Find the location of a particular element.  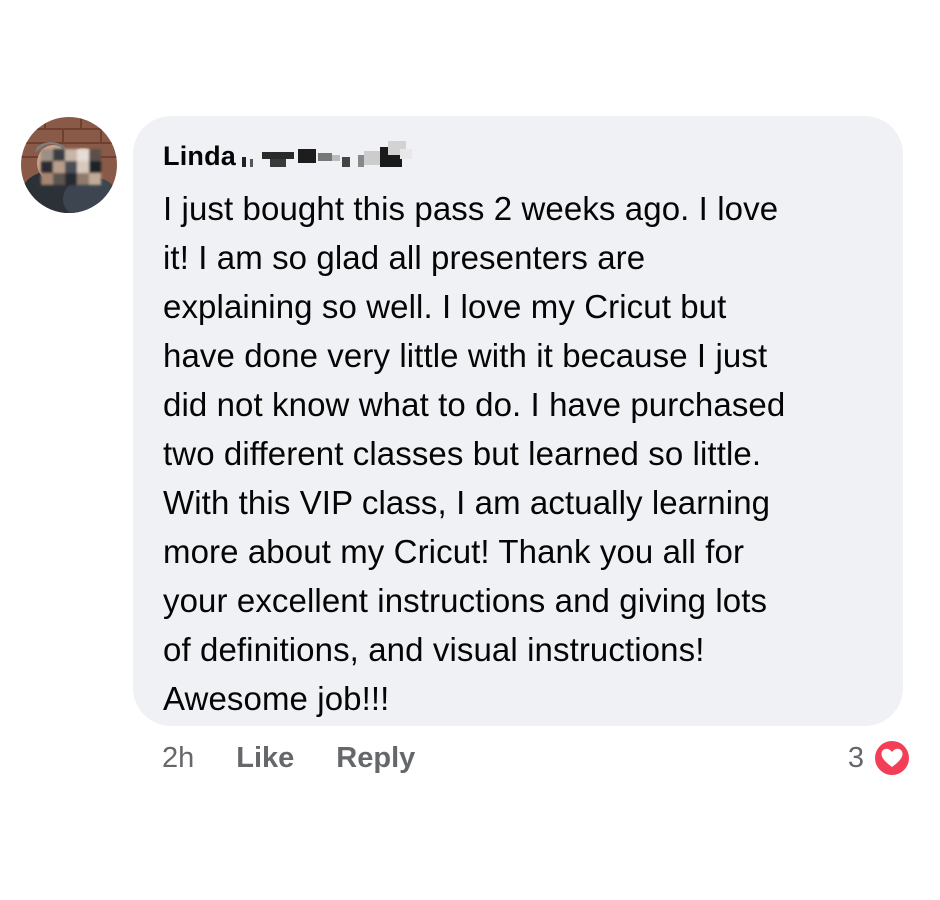

author-name: Linda is located at coordinates (199, 156).